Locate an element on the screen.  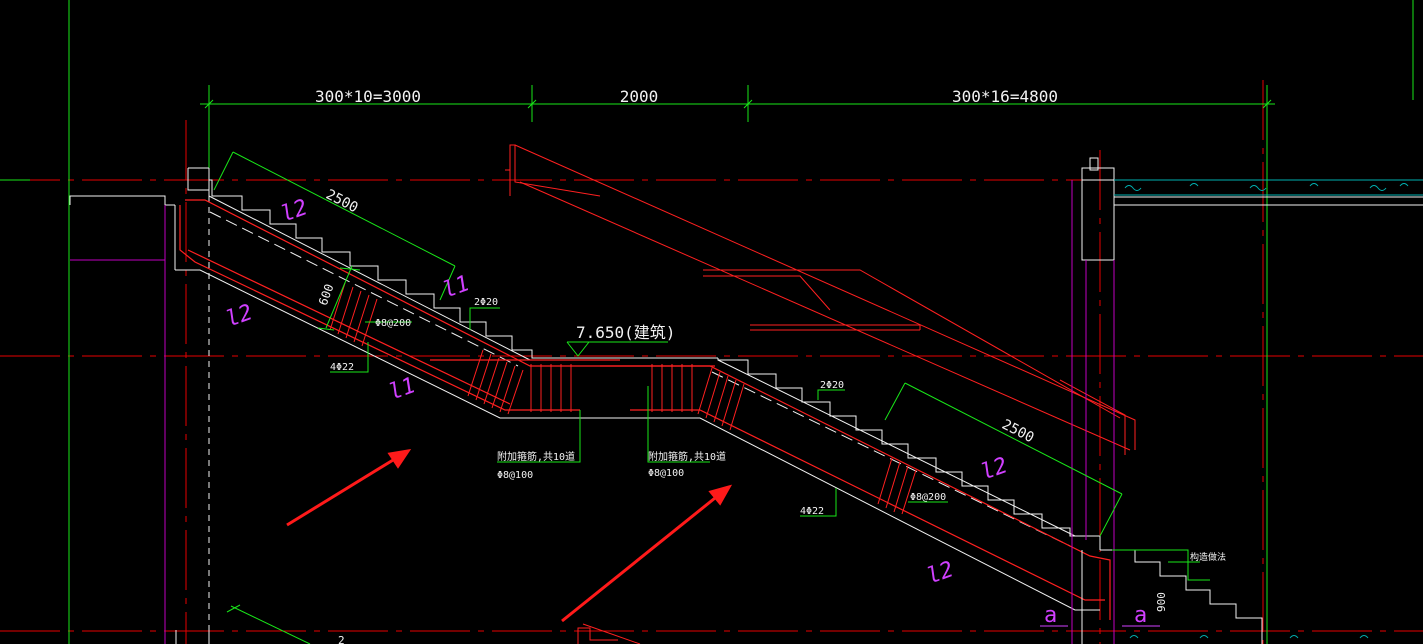
bottom-cut-label: 2 is located at coordinates (341, 639).